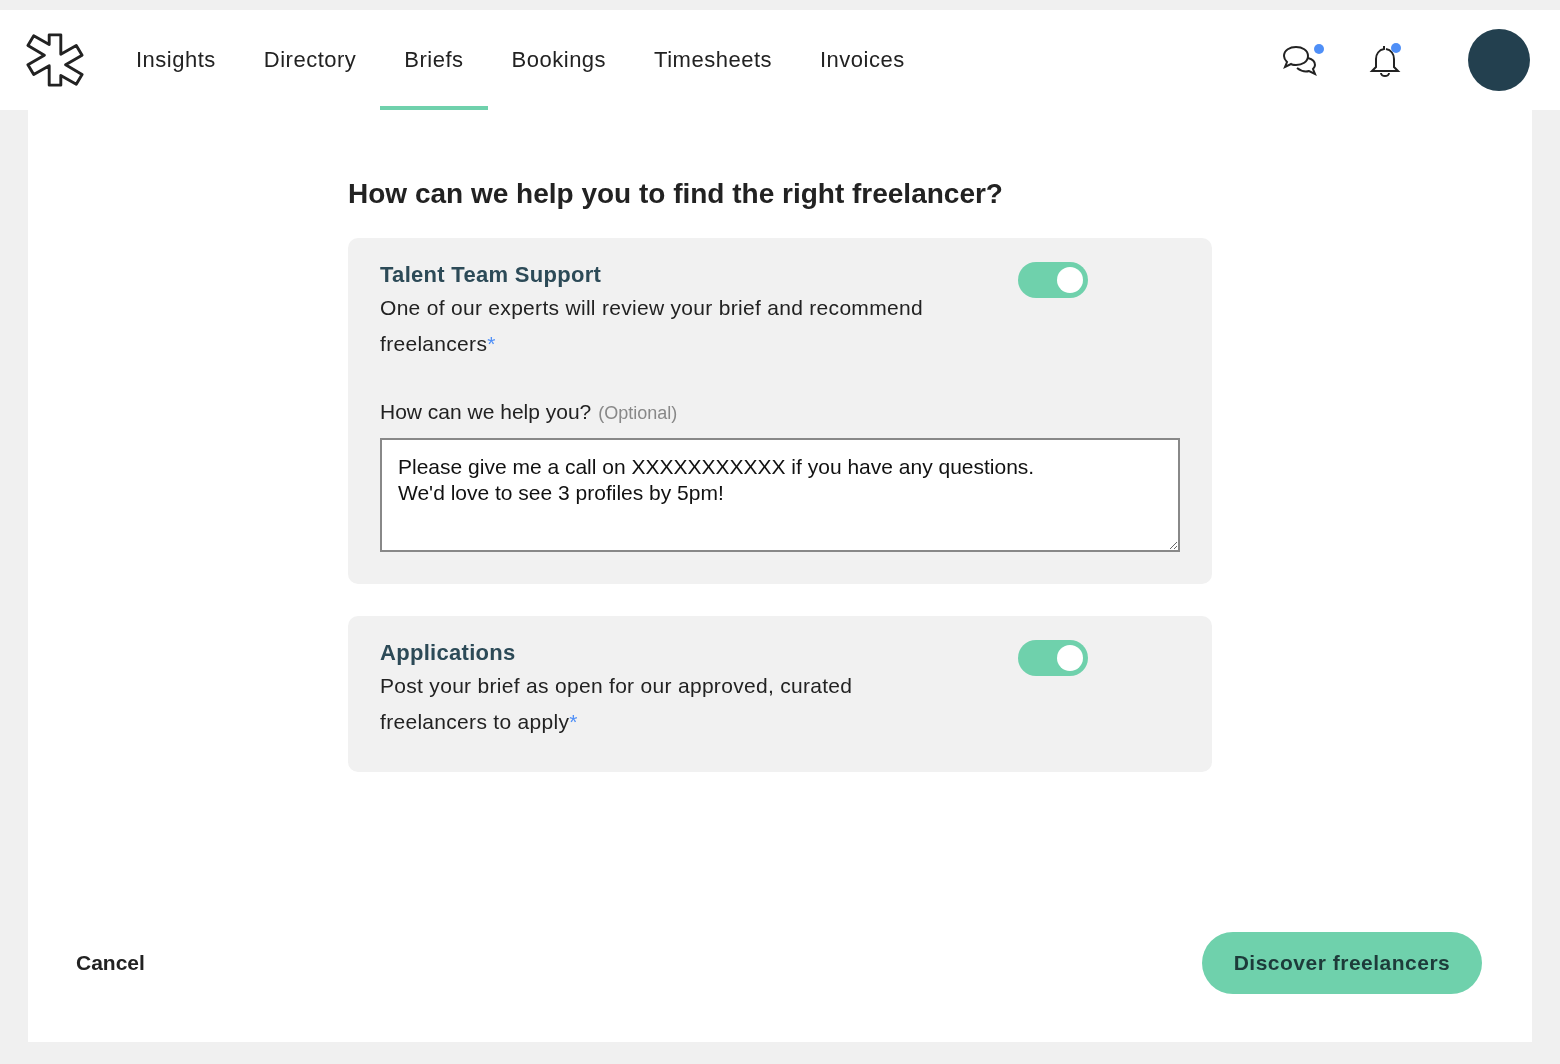 The width and height of the screenshot is (1560, 1064). I want to click on chat-icon, so click(1303, 60).